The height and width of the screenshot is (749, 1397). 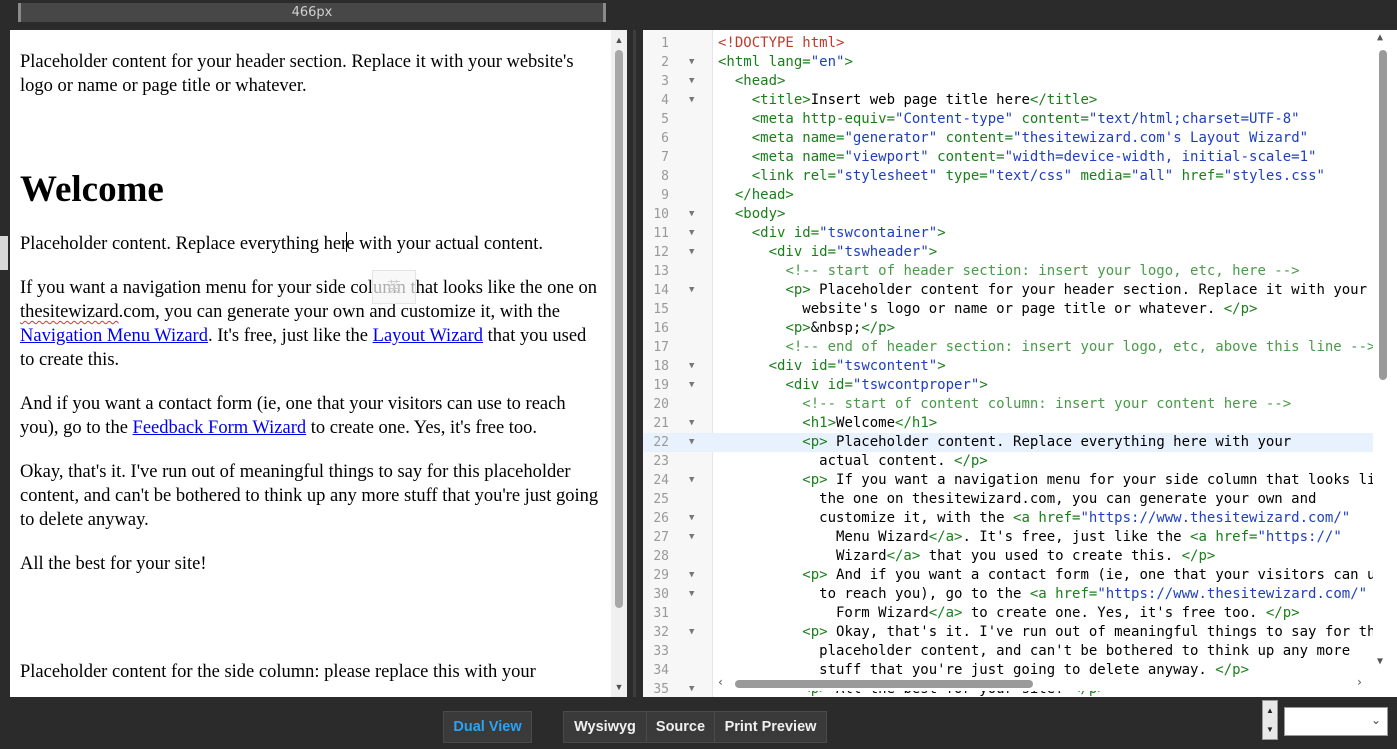 What do you see at coordinates (966, 176) in the screenshot?
I see `code-token: type=` at bounding box center [966, 176].